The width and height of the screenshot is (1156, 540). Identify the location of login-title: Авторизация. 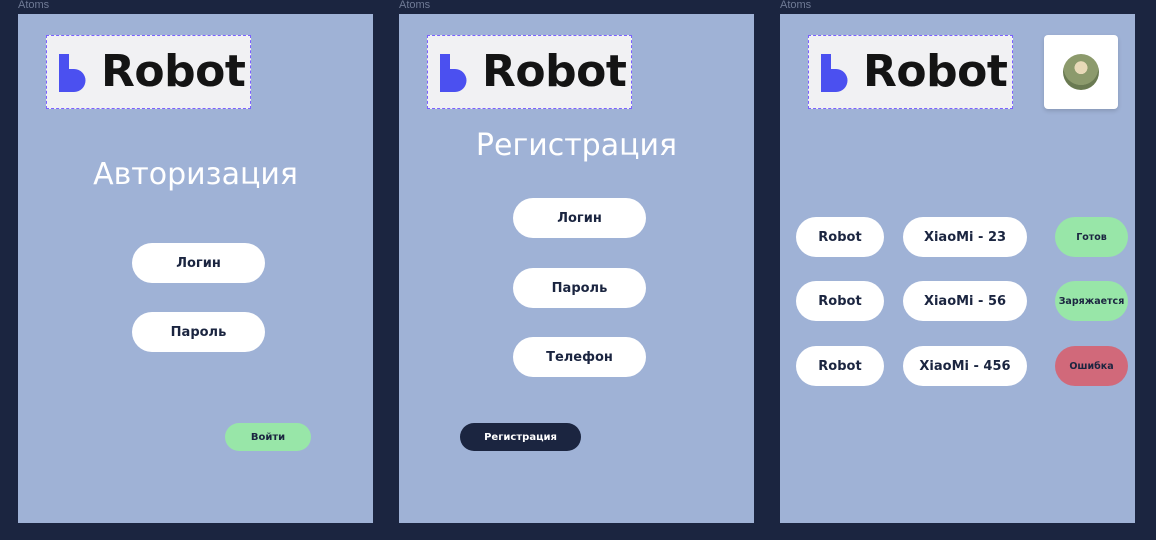
(195, 174).